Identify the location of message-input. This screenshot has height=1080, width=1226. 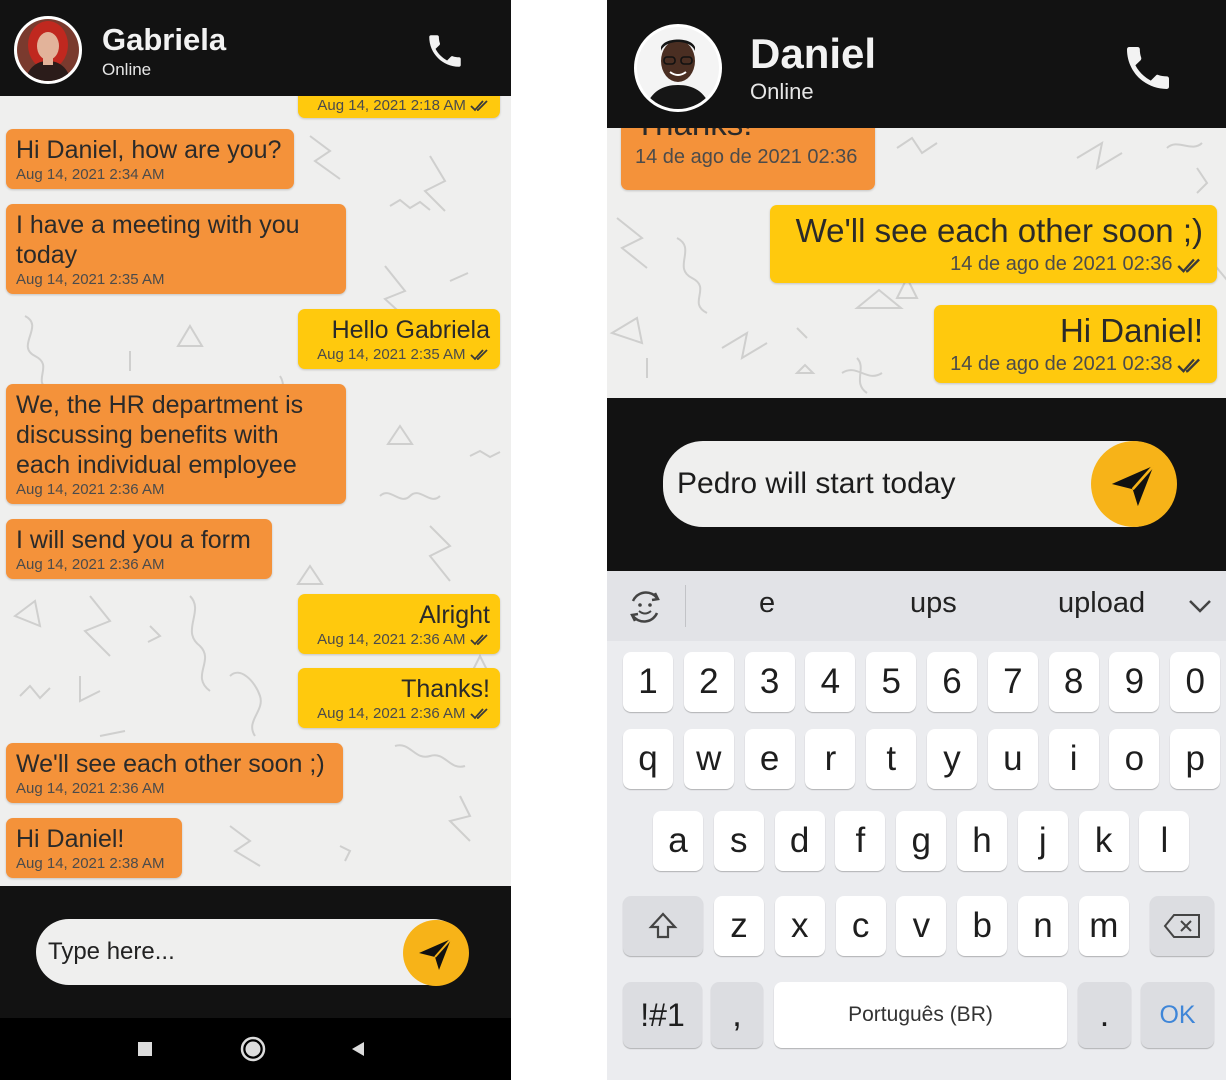
(251, 952).